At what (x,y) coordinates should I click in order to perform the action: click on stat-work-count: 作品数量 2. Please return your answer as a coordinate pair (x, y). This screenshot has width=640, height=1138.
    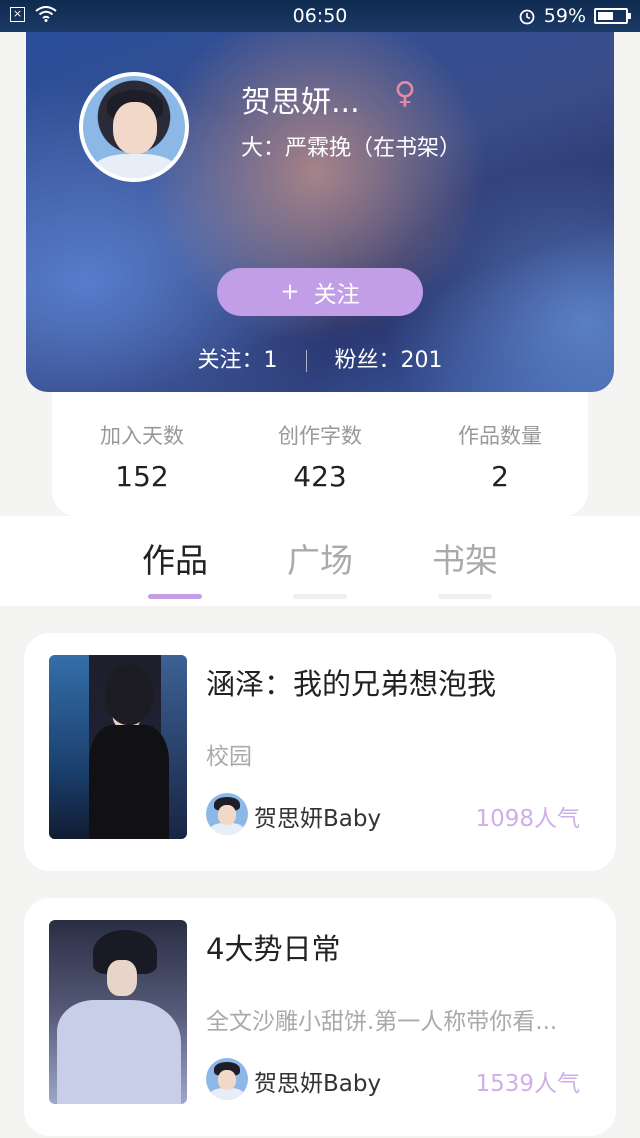
    Looking at the image, I should click on (500, 456).